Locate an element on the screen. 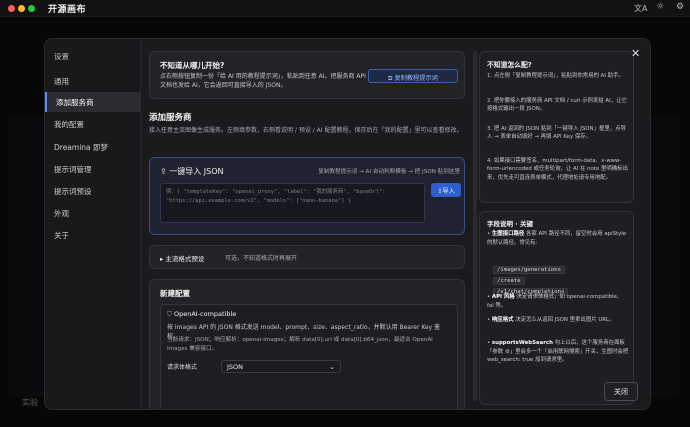 This screenshot has height=427, width=690. shield-icon: ⛉ is located at coordinates (170, 314).